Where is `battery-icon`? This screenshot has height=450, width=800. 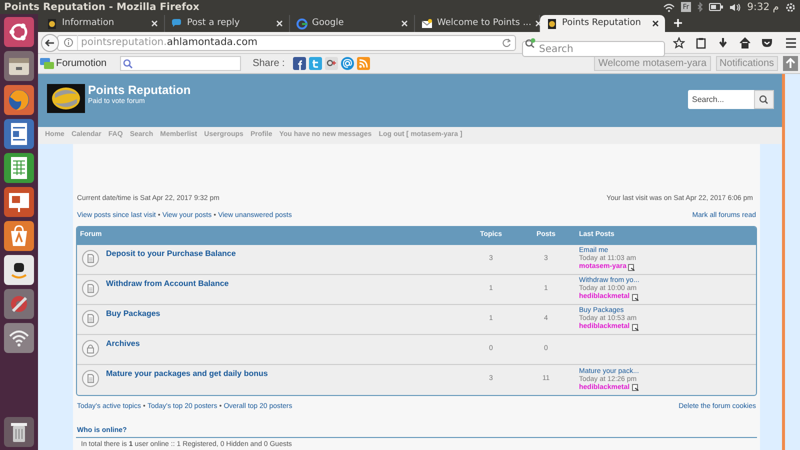
battery-icon is located at coordinates (716, 7).